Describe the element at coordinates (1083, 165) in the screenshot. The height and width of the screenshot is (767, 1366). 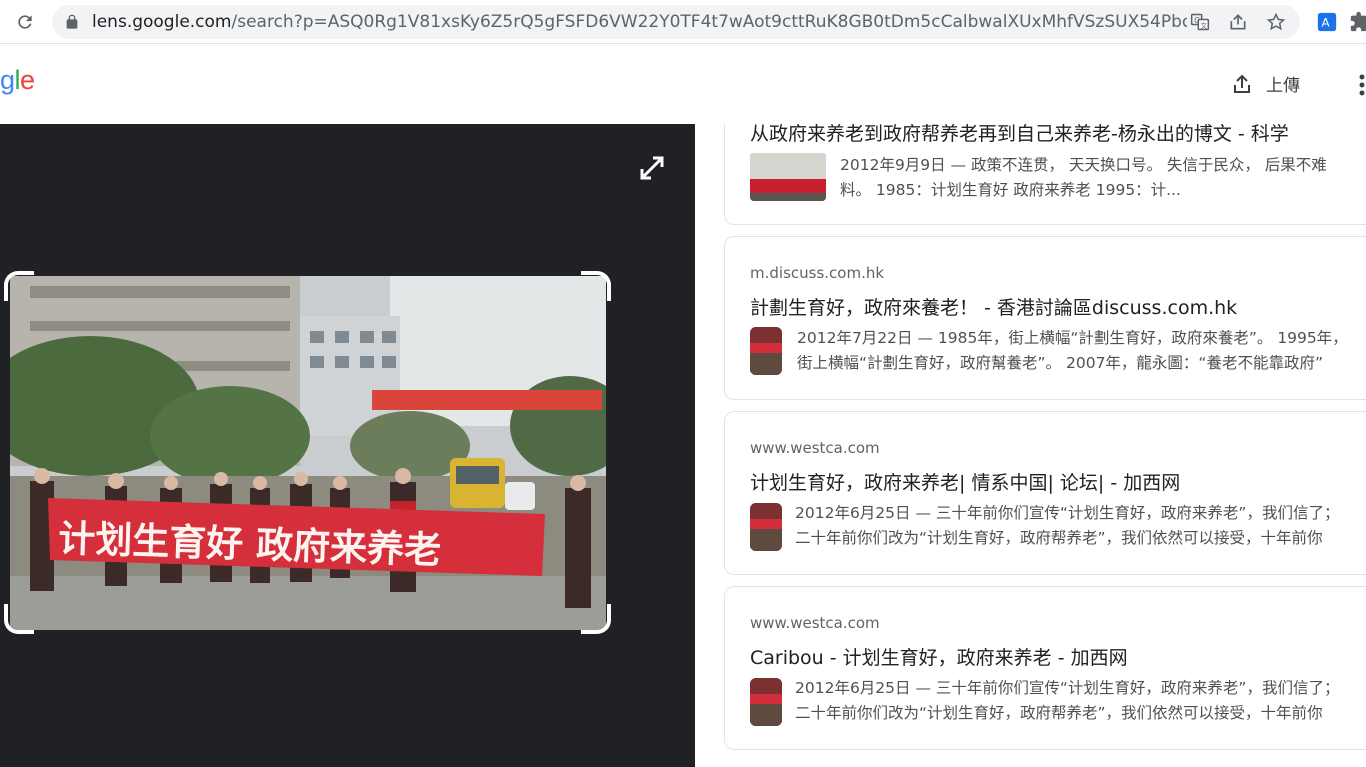
I see `result-snippet-line: 2012年9月9日 — 政策不连贯， 天天换口号。 失信于民众， 后果不难` at that location.